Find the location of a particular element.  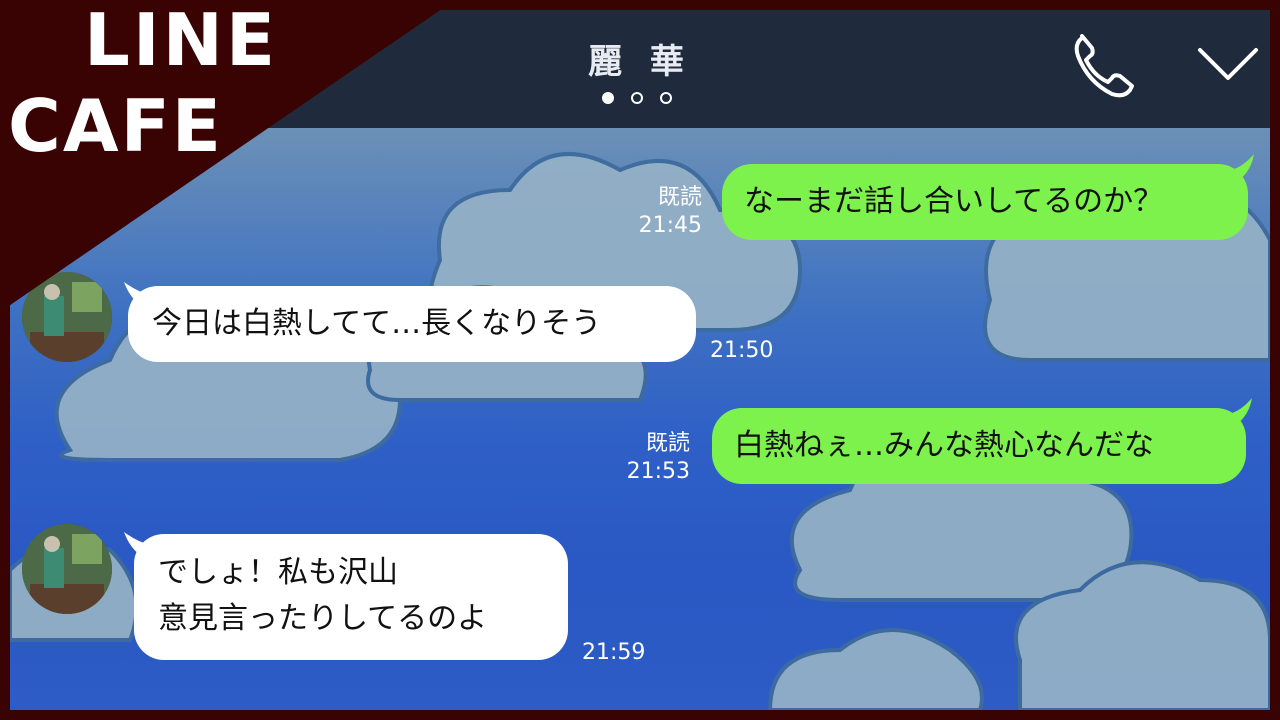

chevron-down-icon is located at coordinates (1228, 64).